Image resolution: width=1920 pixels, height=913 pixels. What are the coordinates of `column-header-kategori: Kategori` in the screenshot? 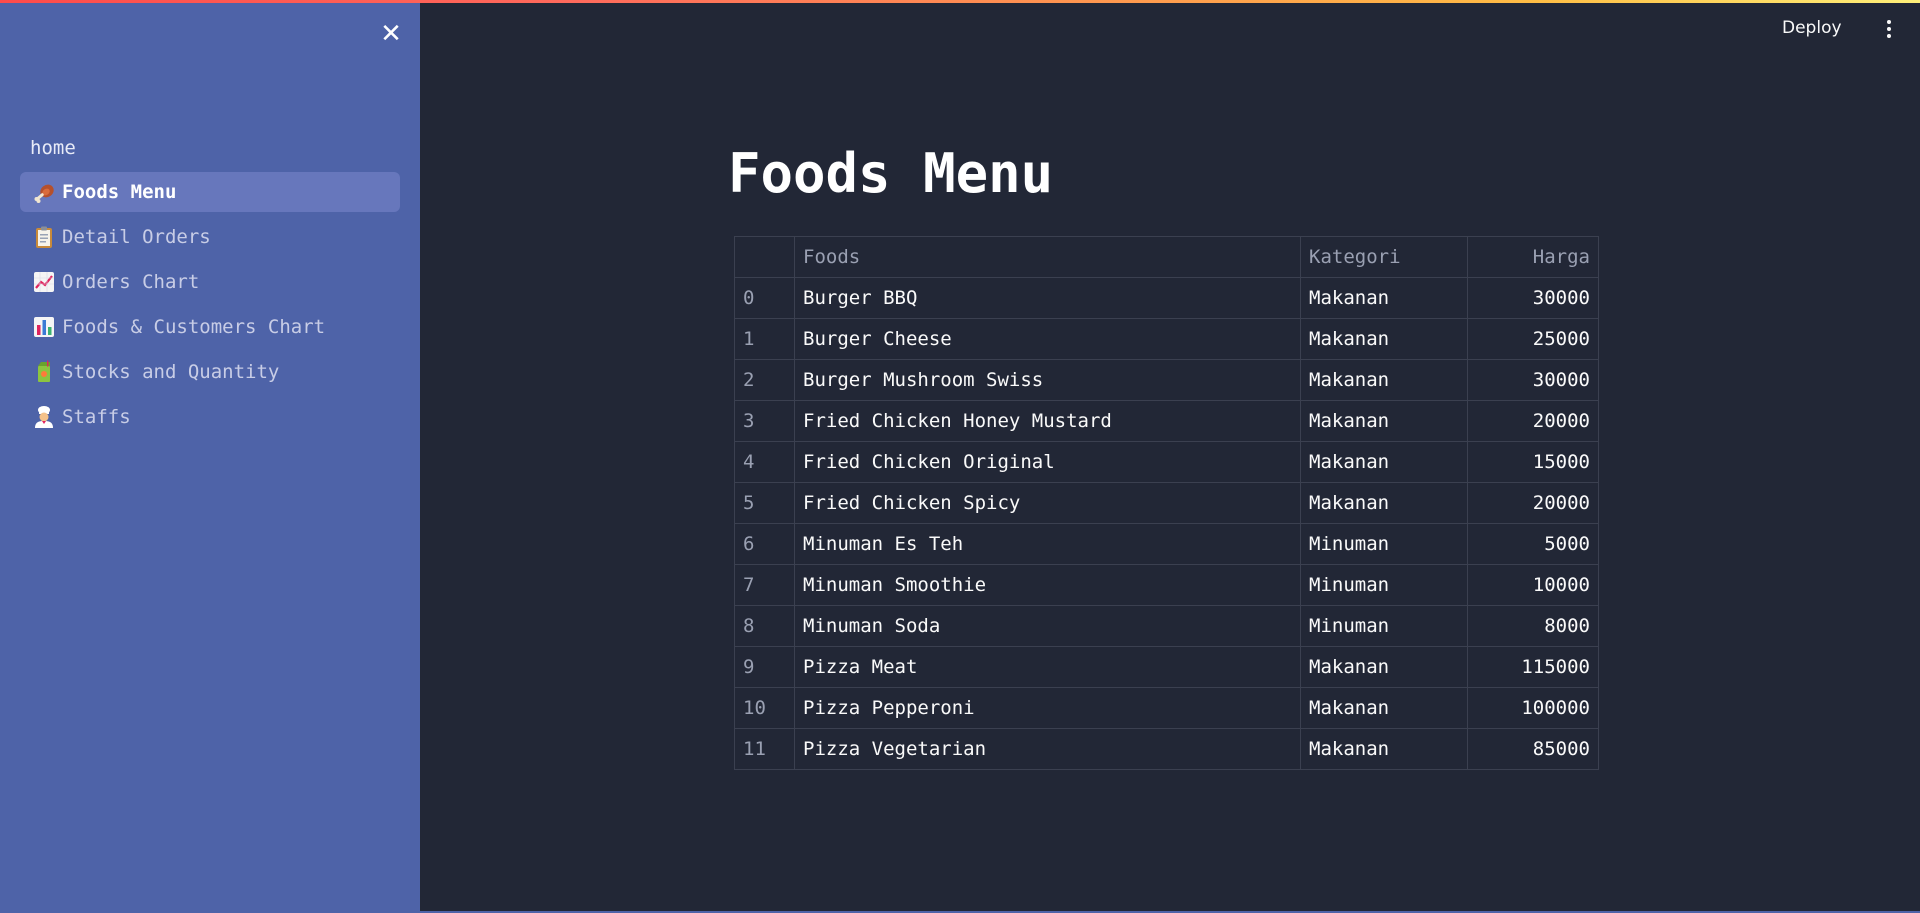 It's located at (1384, 257).